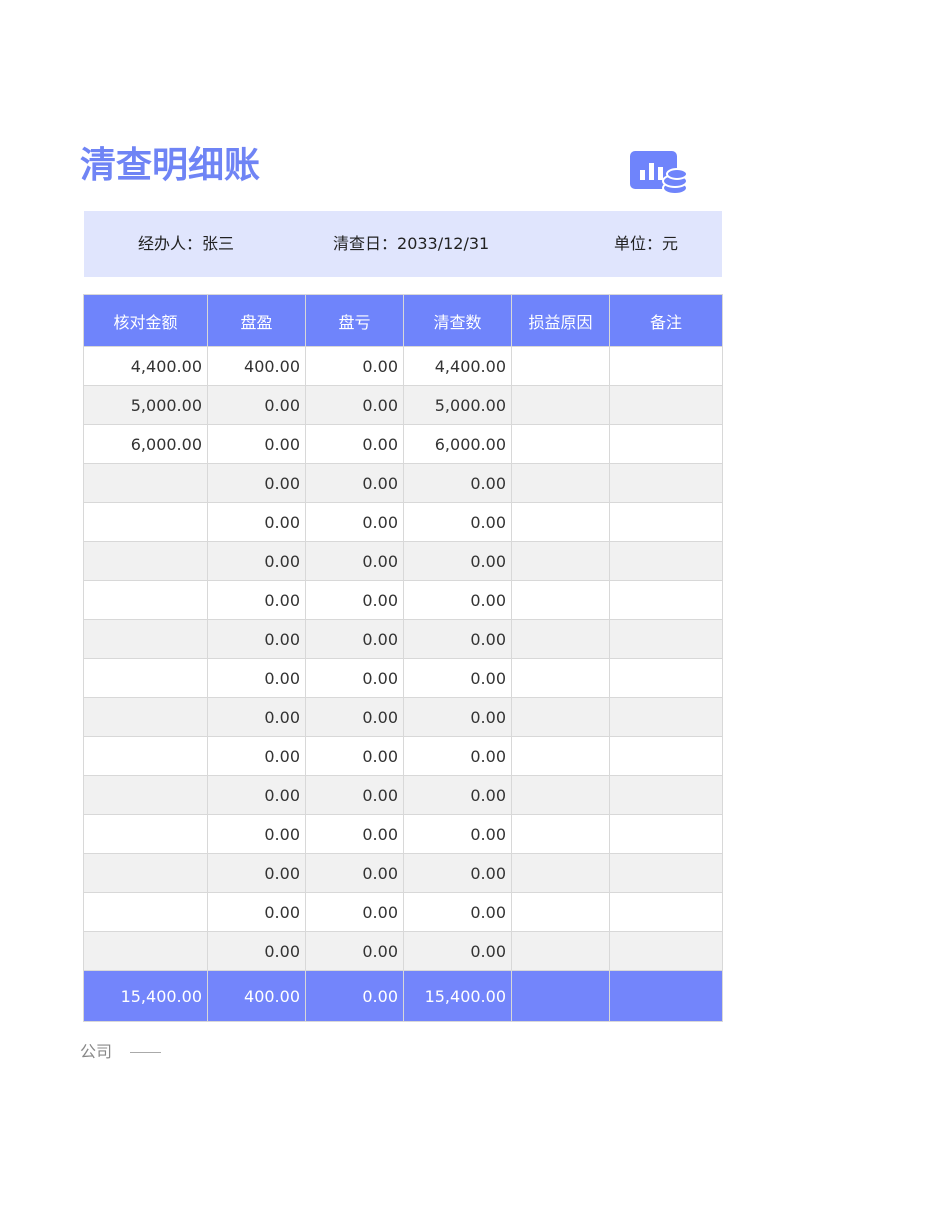  Describe the element at coordinates (256, 366) in the screenshot. I see `table-cell: 400.00` at that location.